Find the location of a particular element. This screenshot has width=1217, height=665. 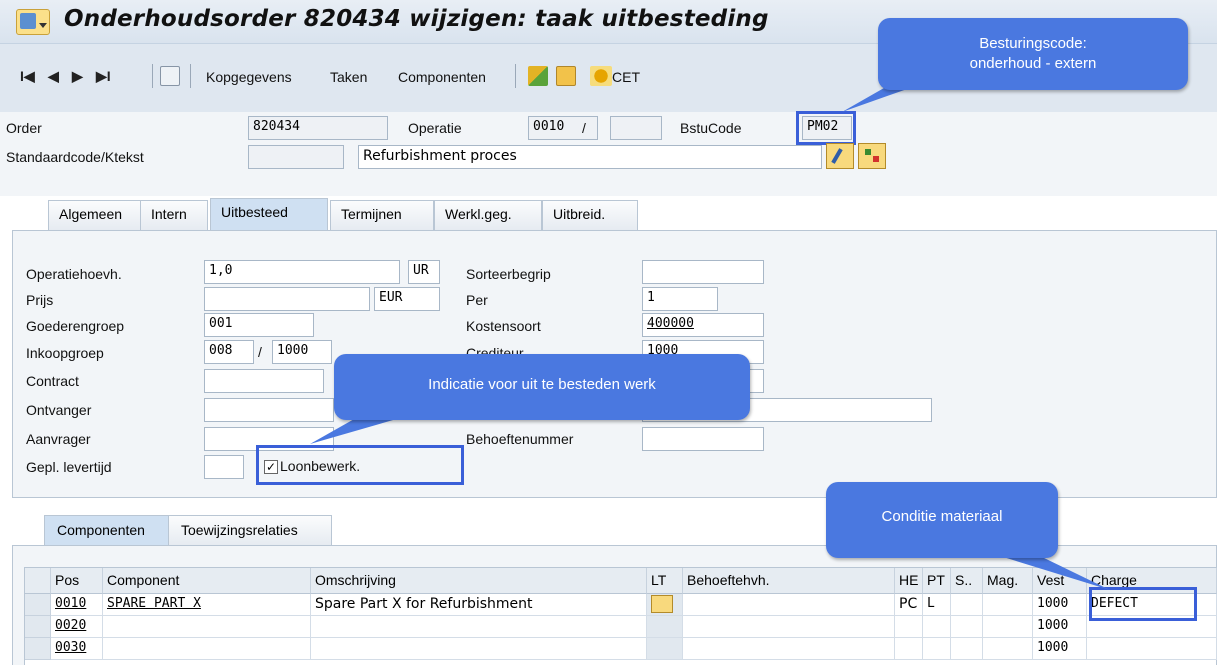

callout-text: onderhoud - extern is located at coordinates (1033, 63).